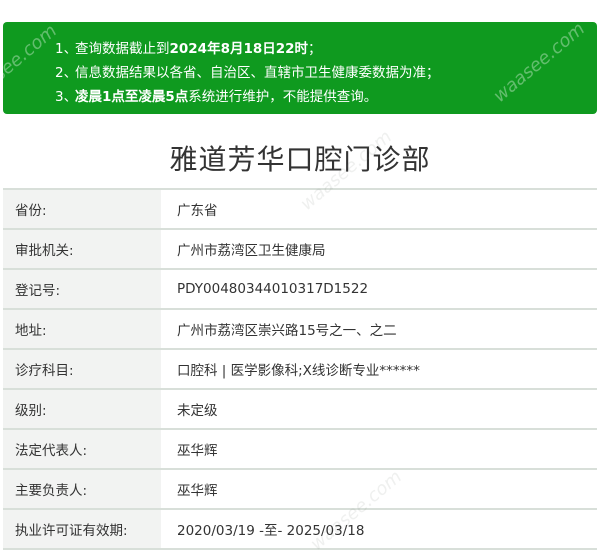 The width and height of the screenshot is (600, 555). I want to click on row-value: 广东省, so click(197, 211).